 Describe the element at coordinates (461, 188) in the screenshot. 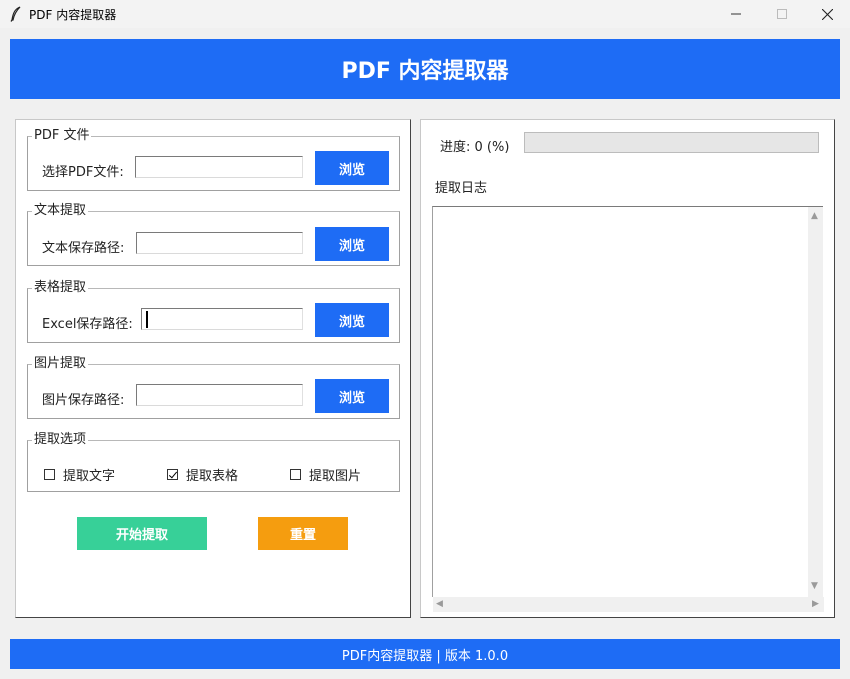

I see `log-label: 提取日志` at that location.